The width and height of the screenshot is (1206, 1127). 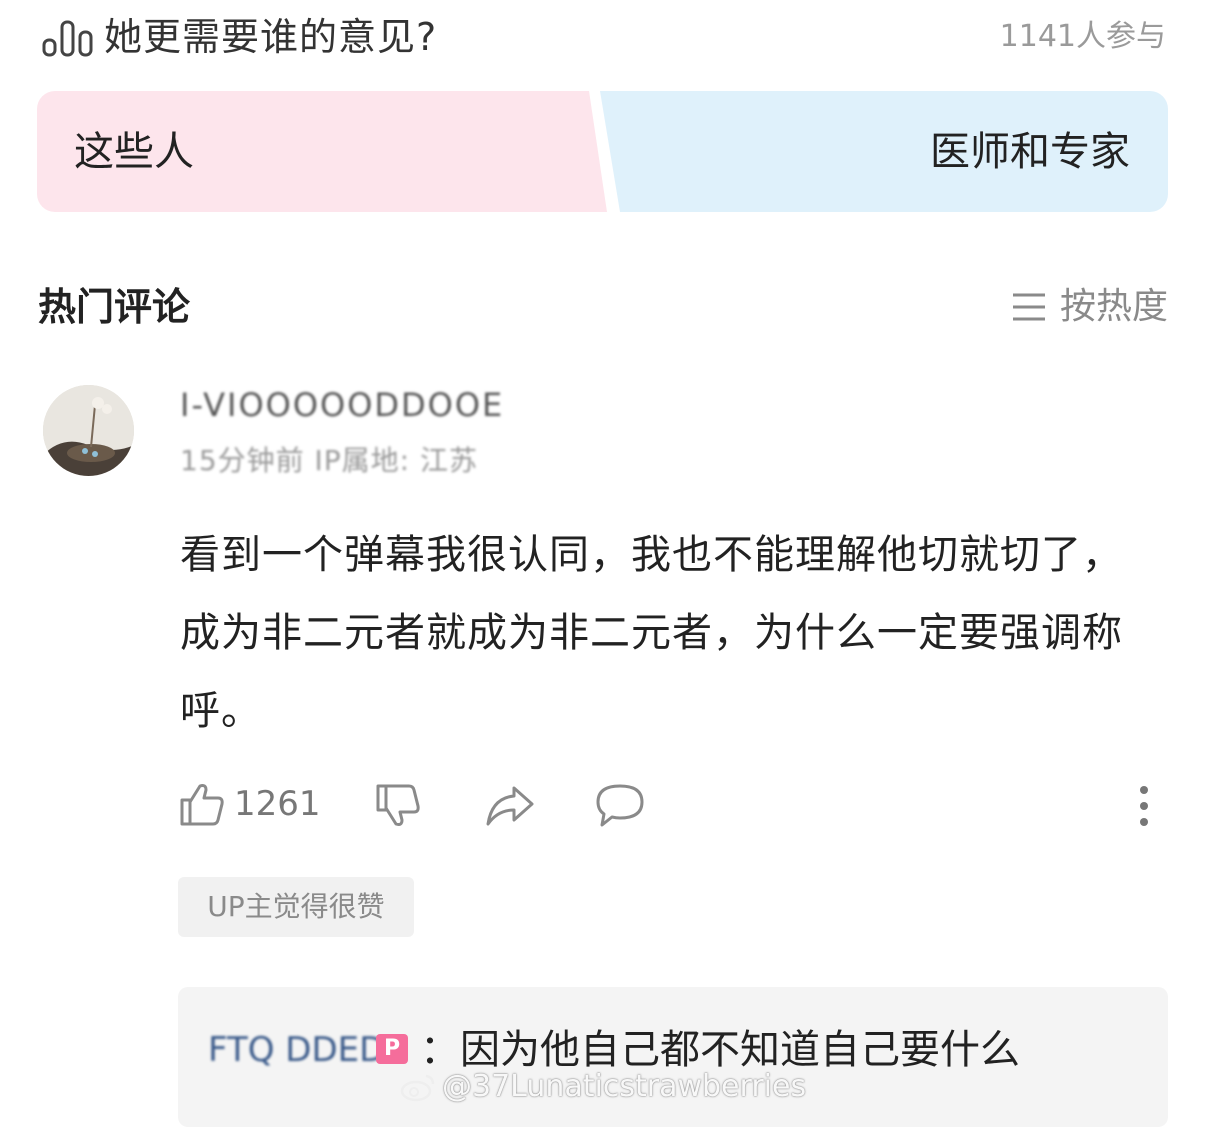 I want to click on watermark-text: @37Lunaticstrawberries, so click(x=624, y=1086).